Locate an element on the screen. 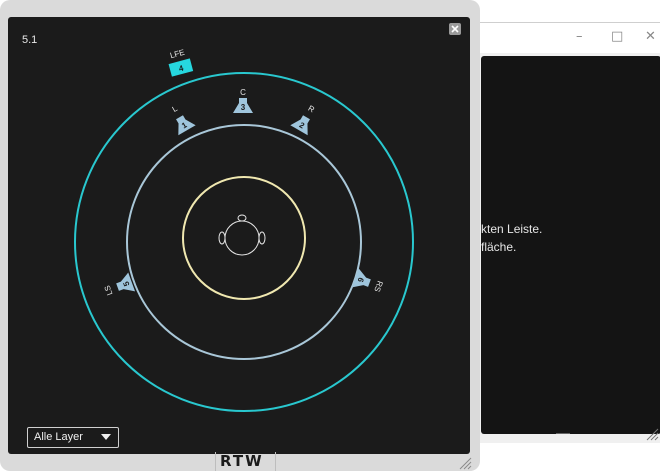 This screenshot has width=660, height=471. speaker-label-lfe: LFE is located at coordinates (177, 54).